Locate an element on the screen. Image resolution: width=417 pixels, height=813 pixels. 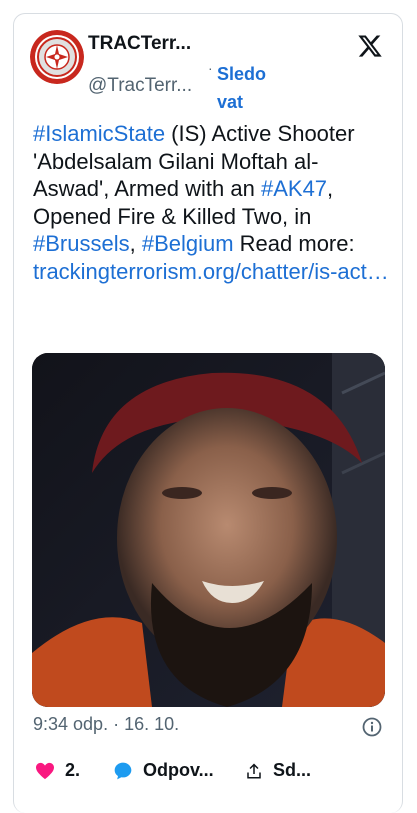
follow-button: Sledo vat is located at coordinates (247, 88).